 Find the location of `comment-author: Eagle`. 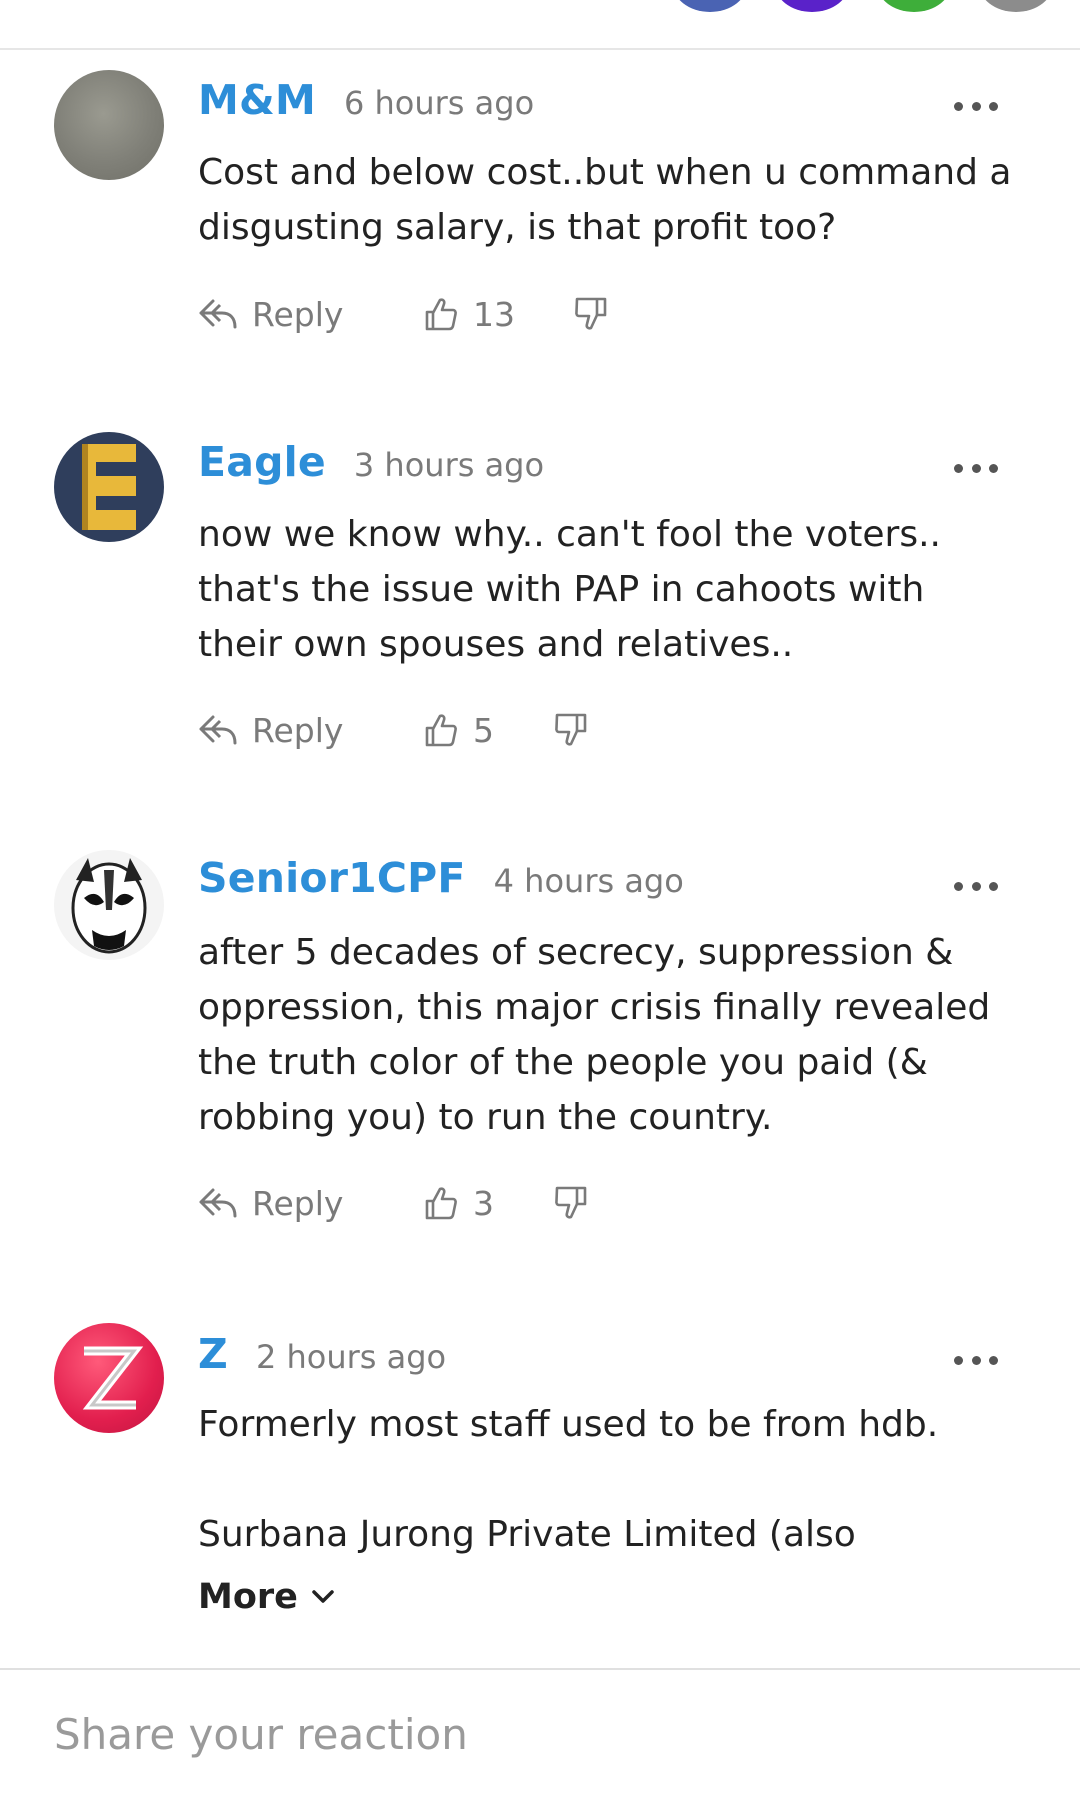

comment-author: Eagle is located at coordinates (262, 462).